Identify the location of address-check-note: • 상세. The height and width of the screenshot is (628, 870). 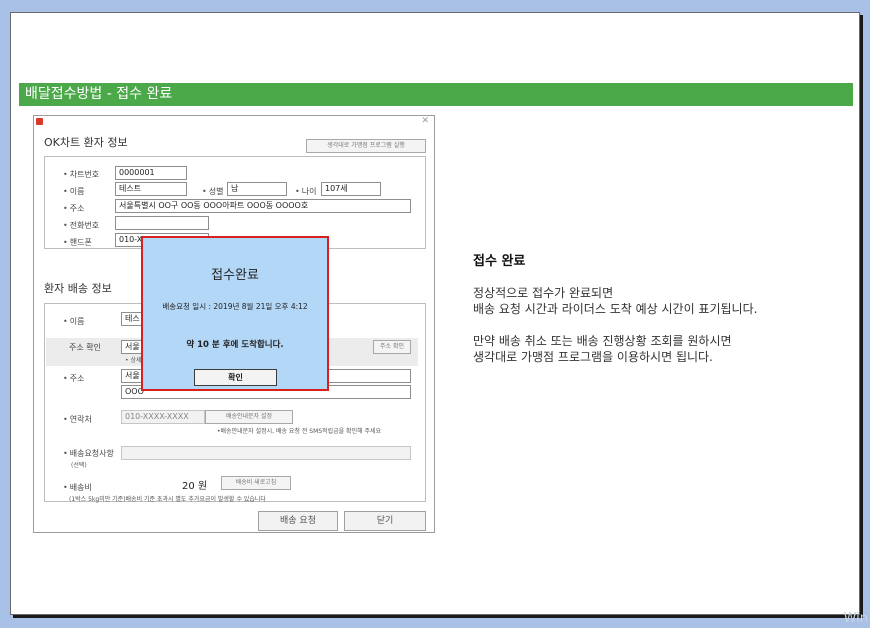
(133, 360).